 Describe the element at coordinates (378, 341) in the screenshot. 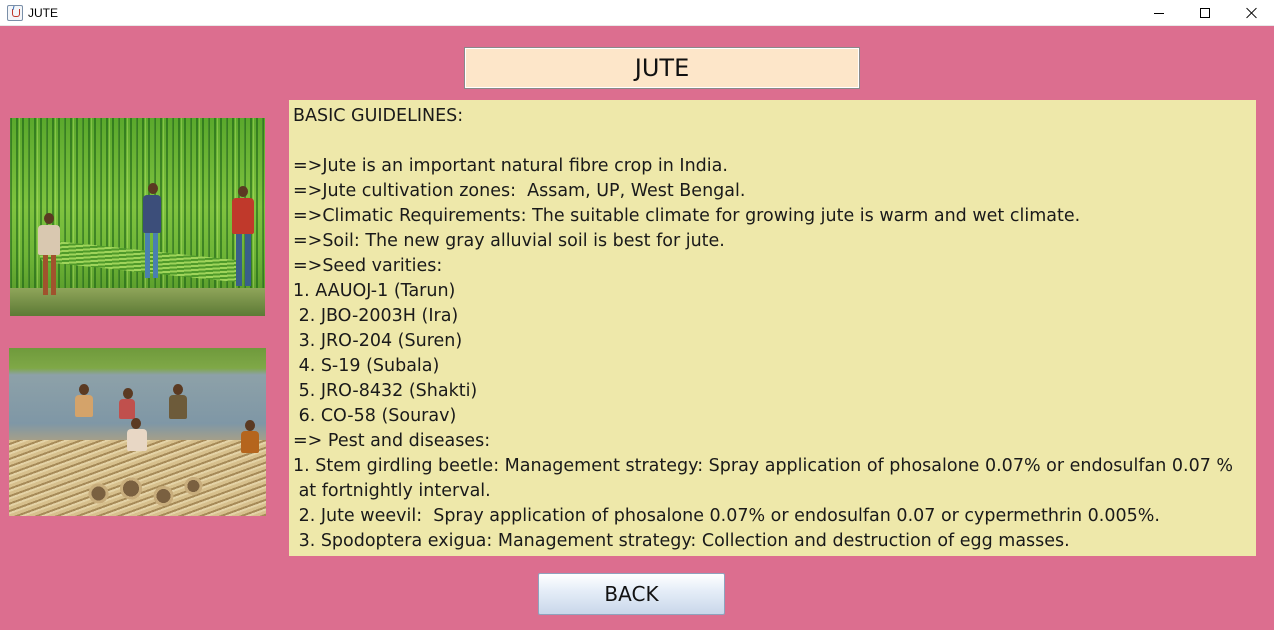

I see `guideline-line: 3. JRO-204 (Suren)` at that location.